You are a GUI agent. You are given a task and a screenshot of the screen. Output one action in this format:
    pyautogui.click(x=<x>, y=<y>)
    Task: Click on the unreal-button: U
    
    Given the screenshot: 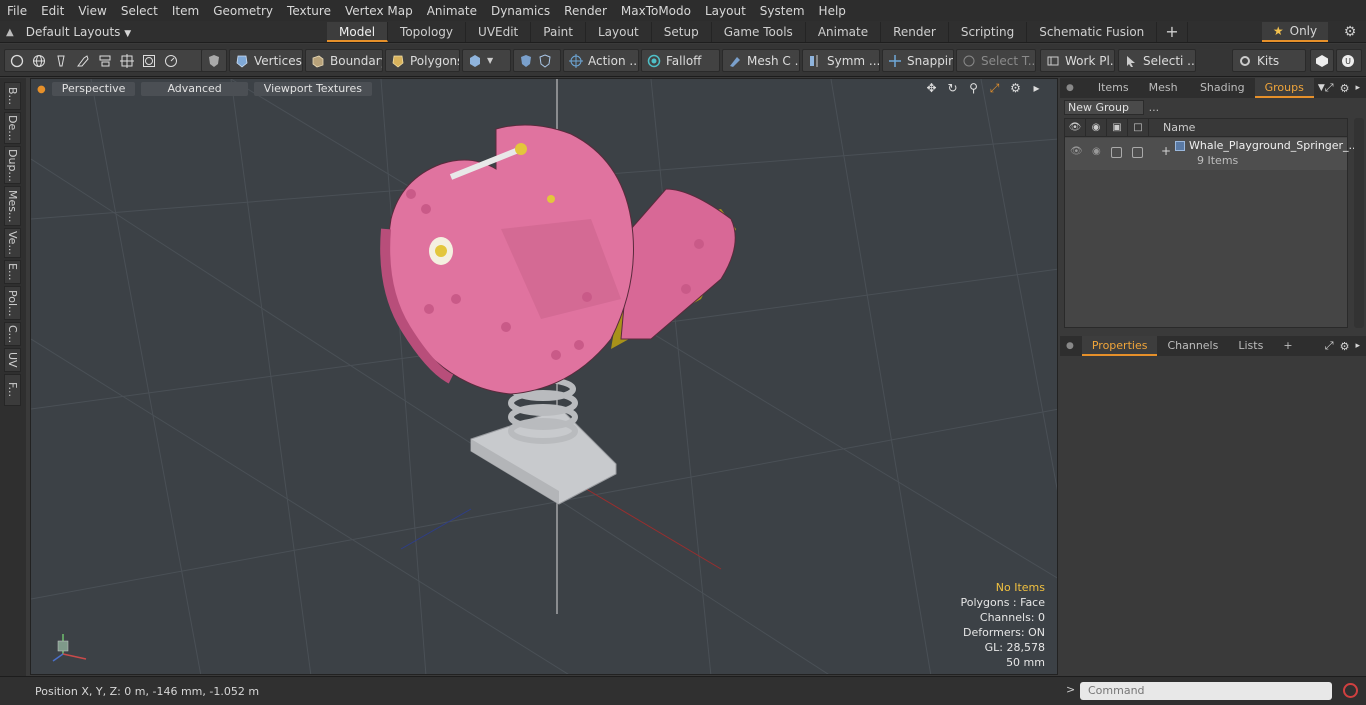 What is the action you would take?
    pyautogui.click(x=1349, y=60)
    